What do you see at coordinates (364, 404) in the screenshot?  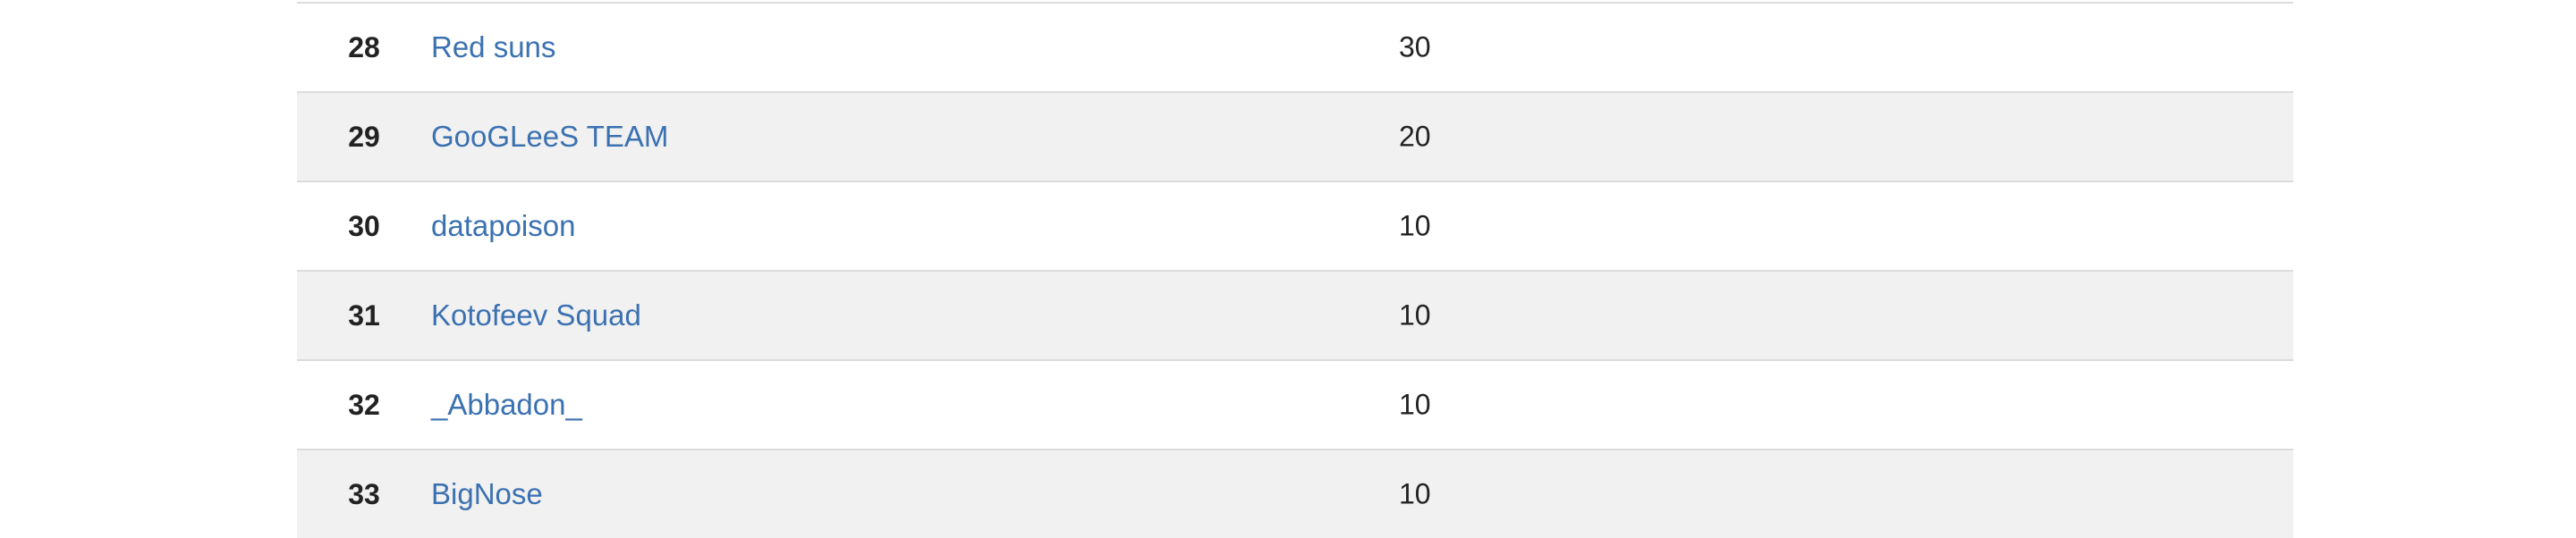 I see `rank-cell: 32` at bounding box center [364, 404].